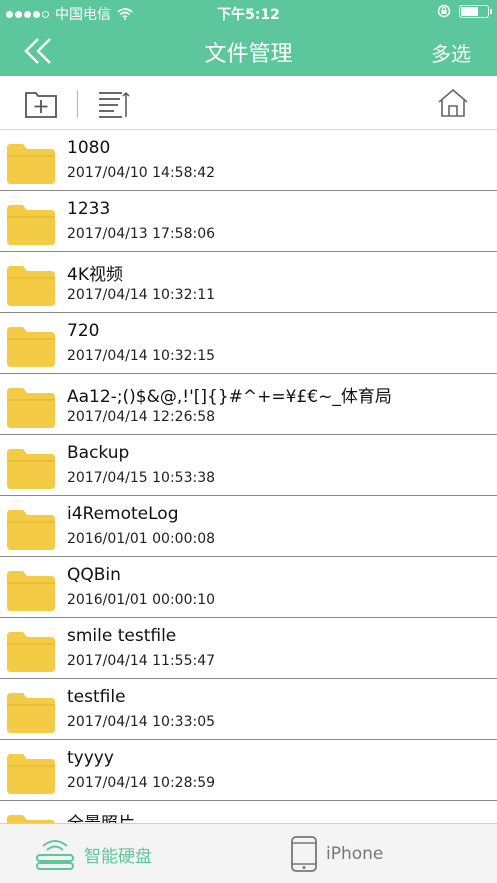 The image size is (497, 883). I want to click on file-name: 720, so click(83, 331).